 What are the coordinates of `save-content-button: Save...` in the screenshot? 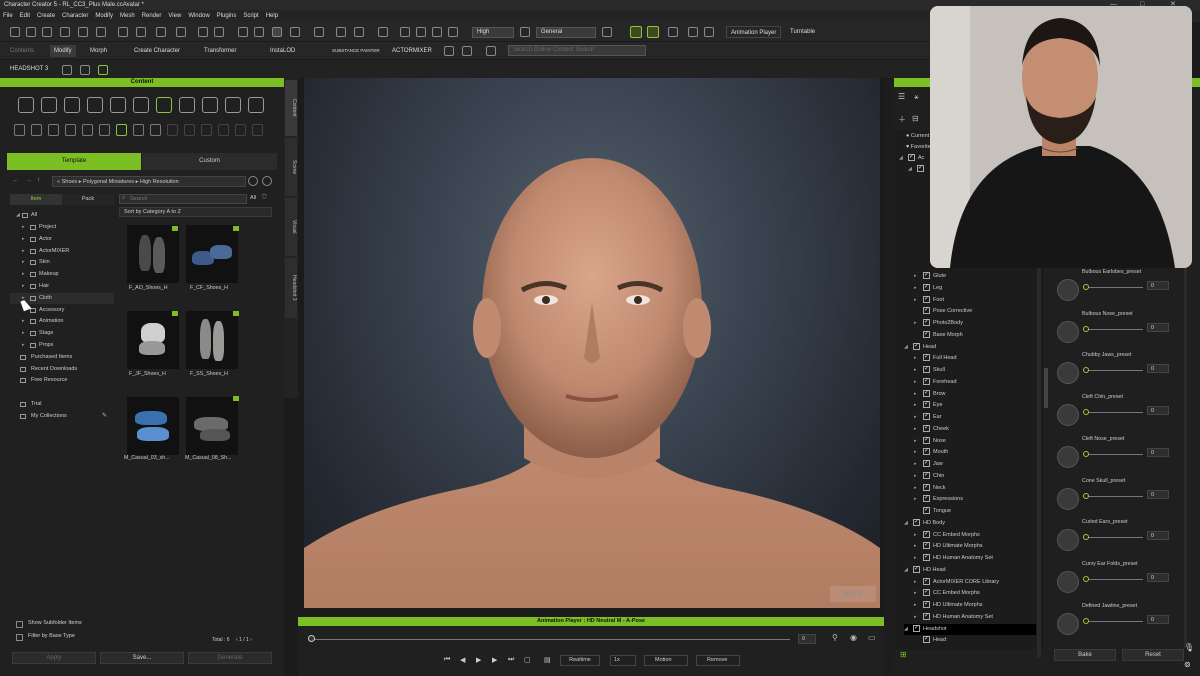 It's located at (142, 658).